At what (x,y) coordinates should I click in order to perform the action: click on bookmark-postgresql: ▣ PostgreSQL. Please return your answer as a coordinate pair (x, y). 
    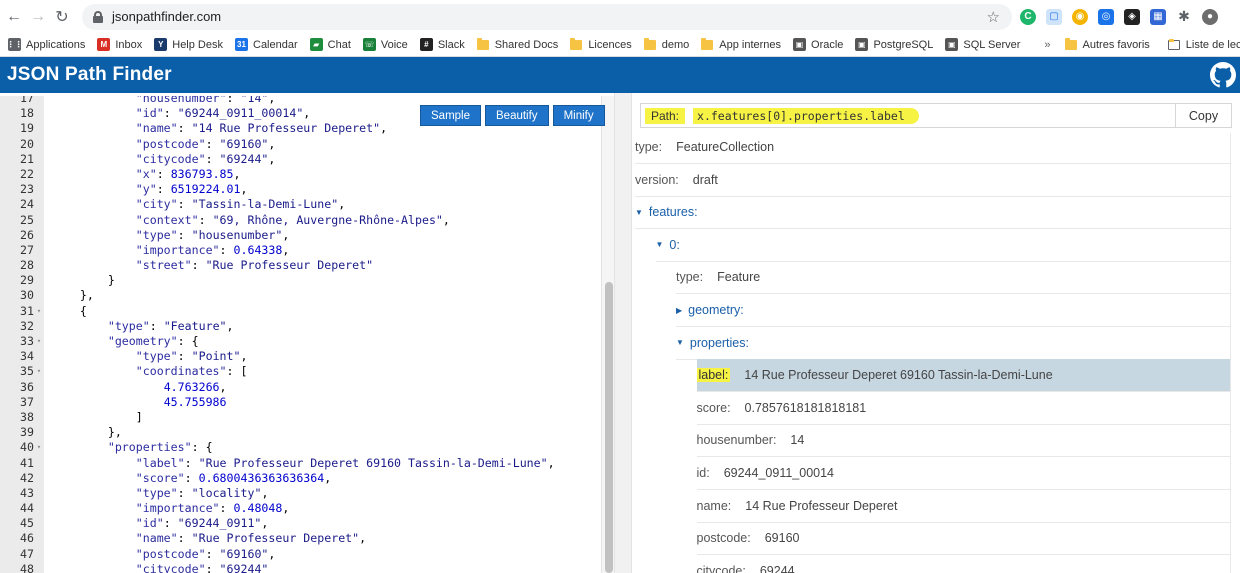
    Looking at the image, I should click on (894, 44).